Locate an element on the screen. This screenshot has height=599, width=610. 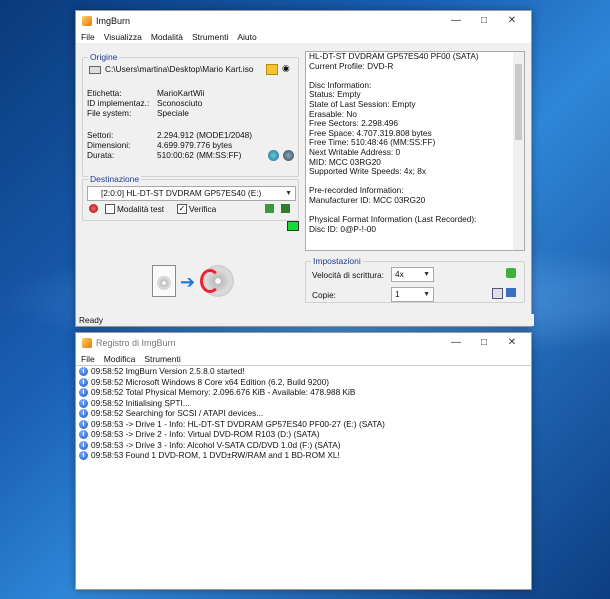
write-speed-select: 4x ▼ is located at coordinates (412, 274).